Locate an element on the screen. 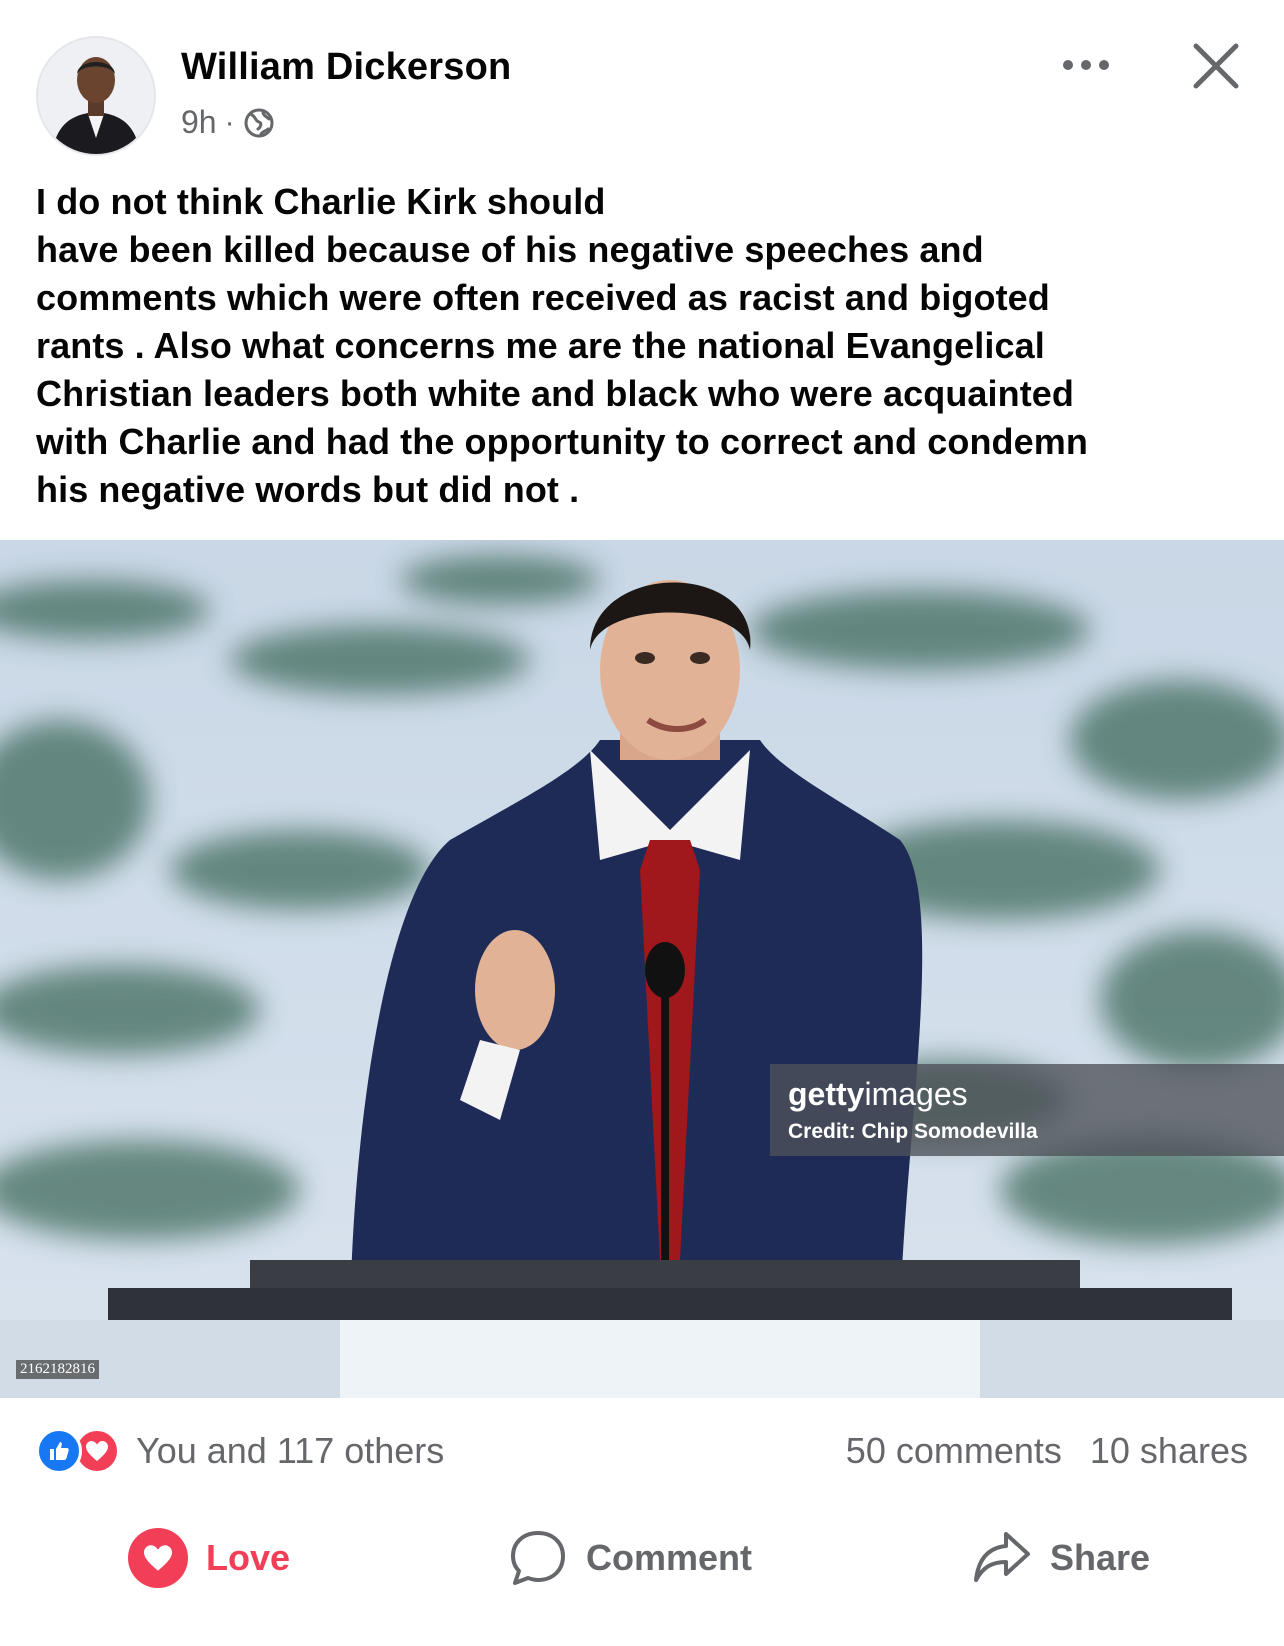 This screenshot has width=1284, height=1646. comment-label: Comment is located at coordinates (669, 1557).